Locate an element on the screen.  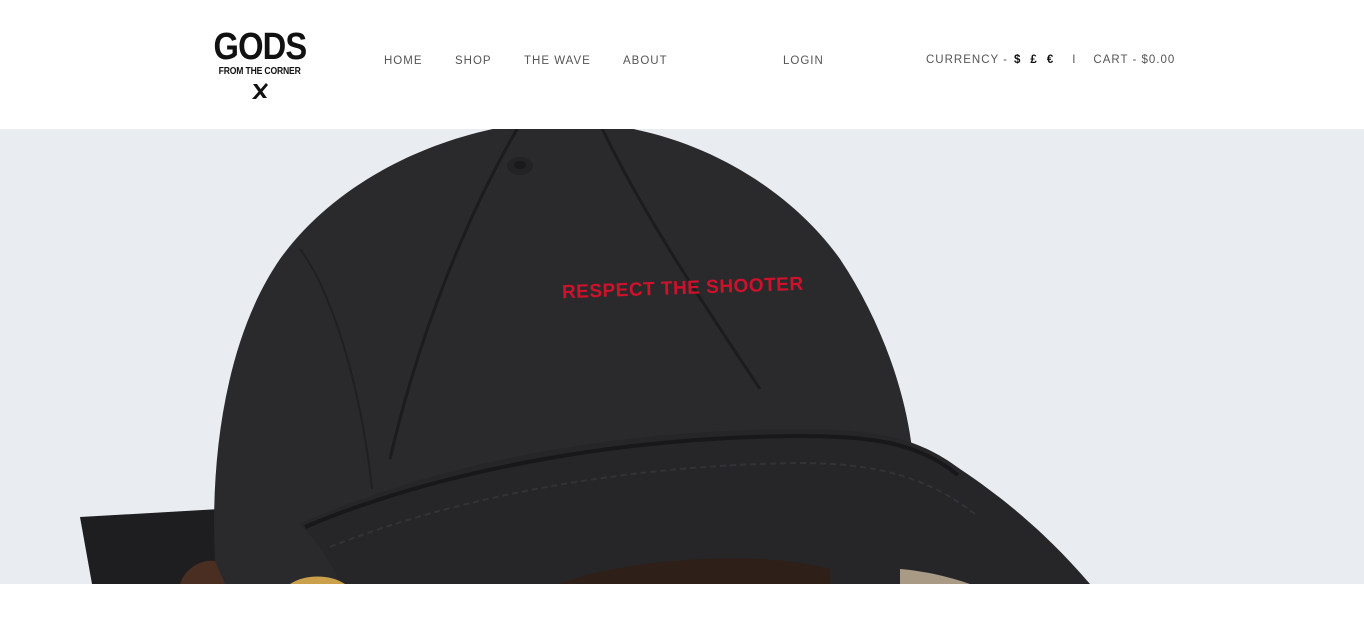
currency-label: CURRENCY - is located at coordinates (967, 60).